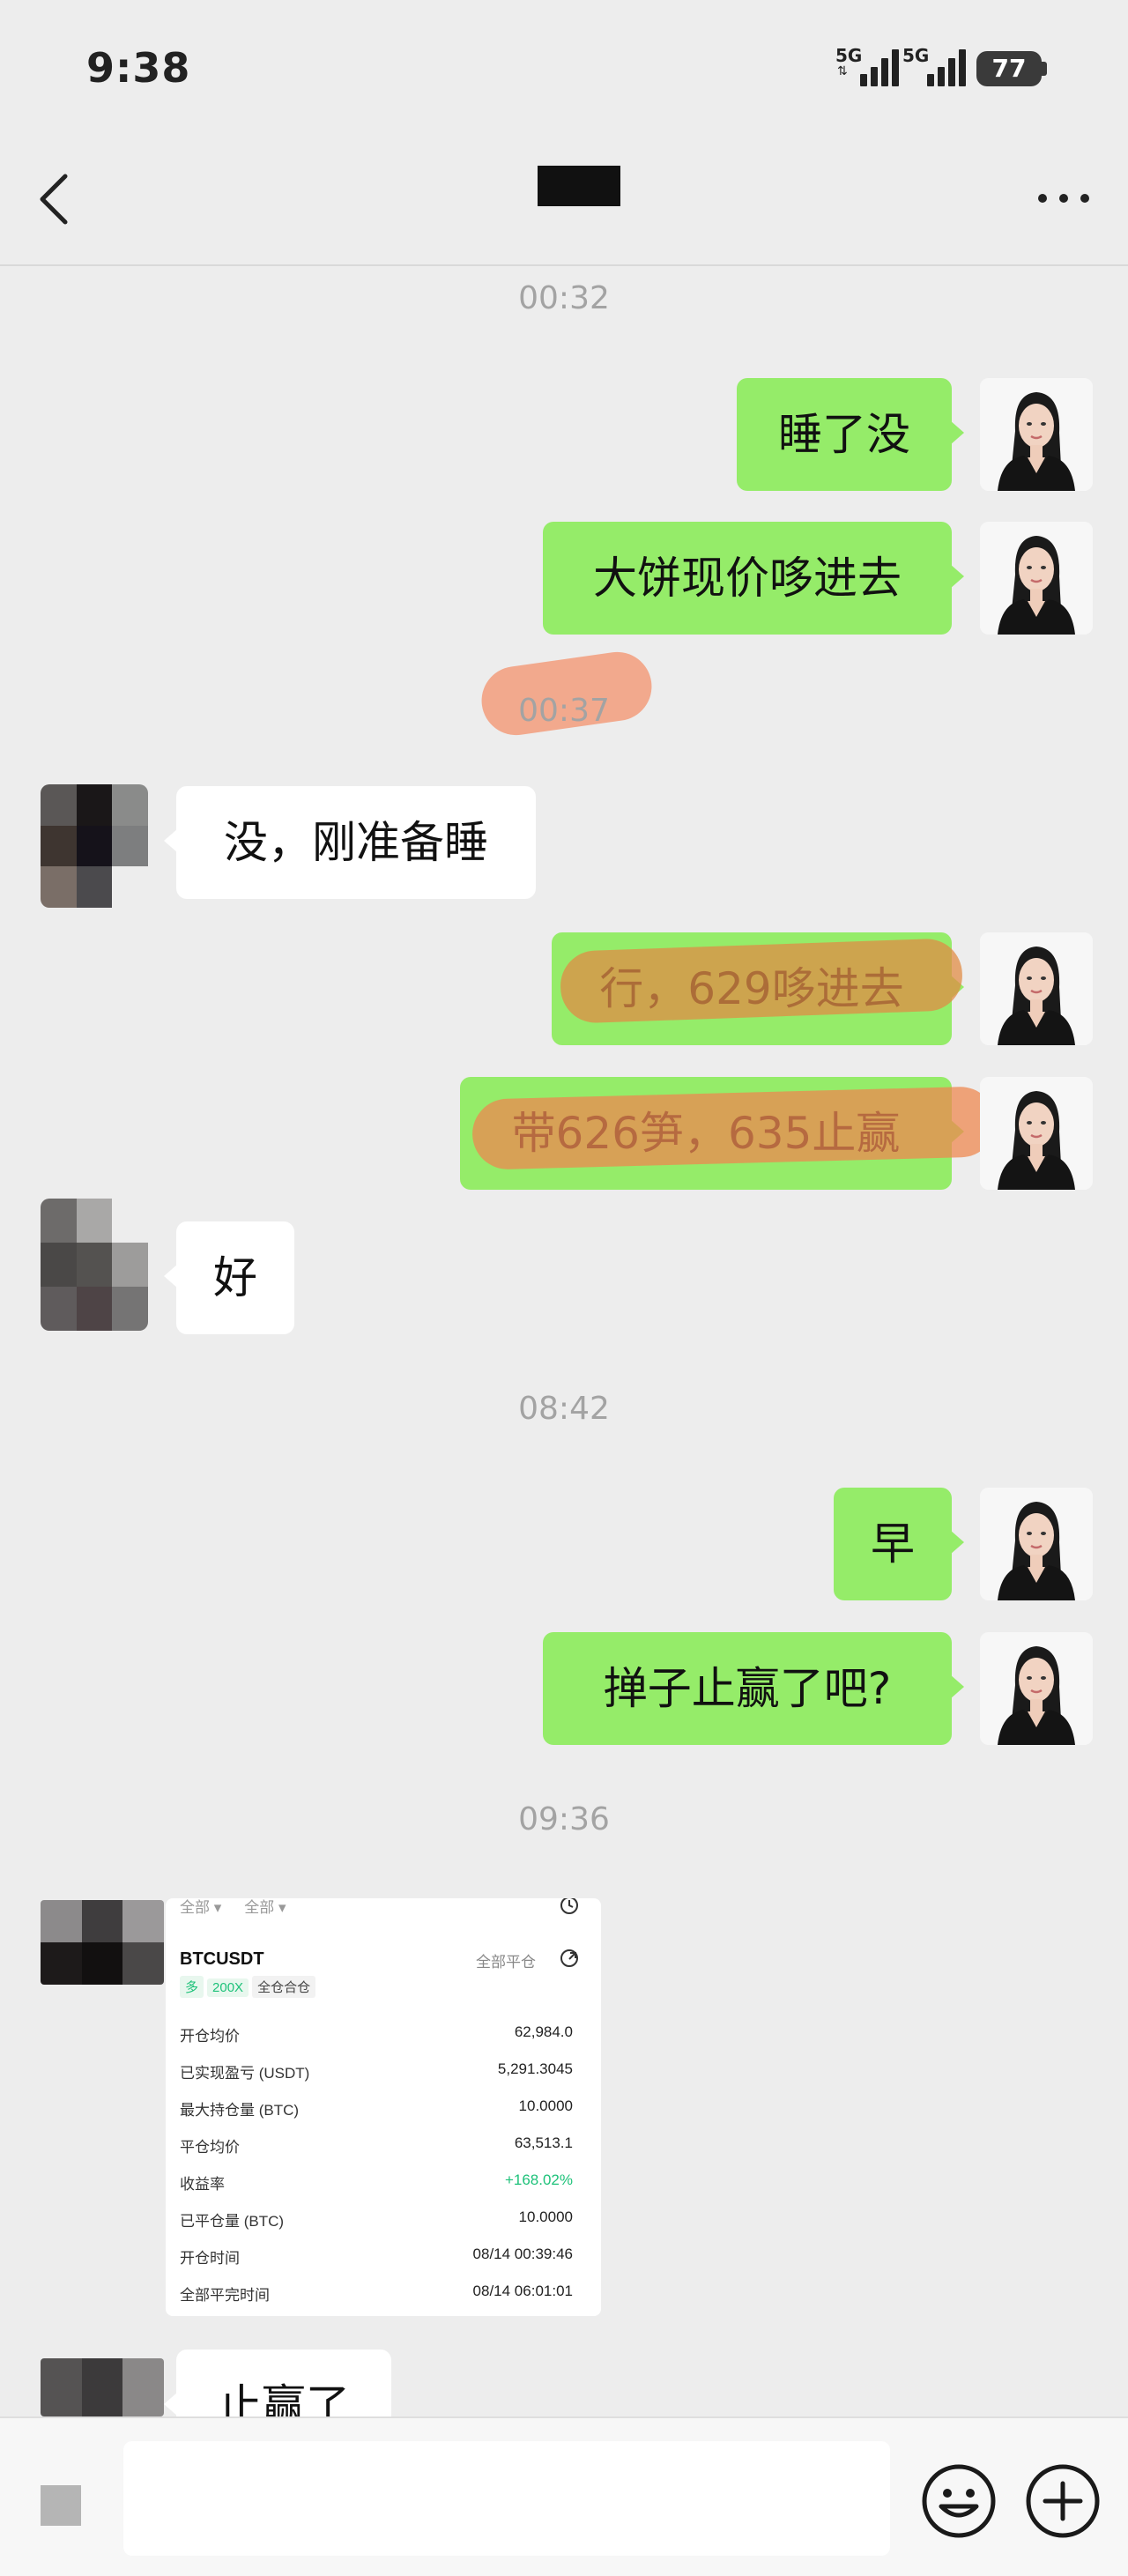  I want to click on message-input, so click(506, 2498).